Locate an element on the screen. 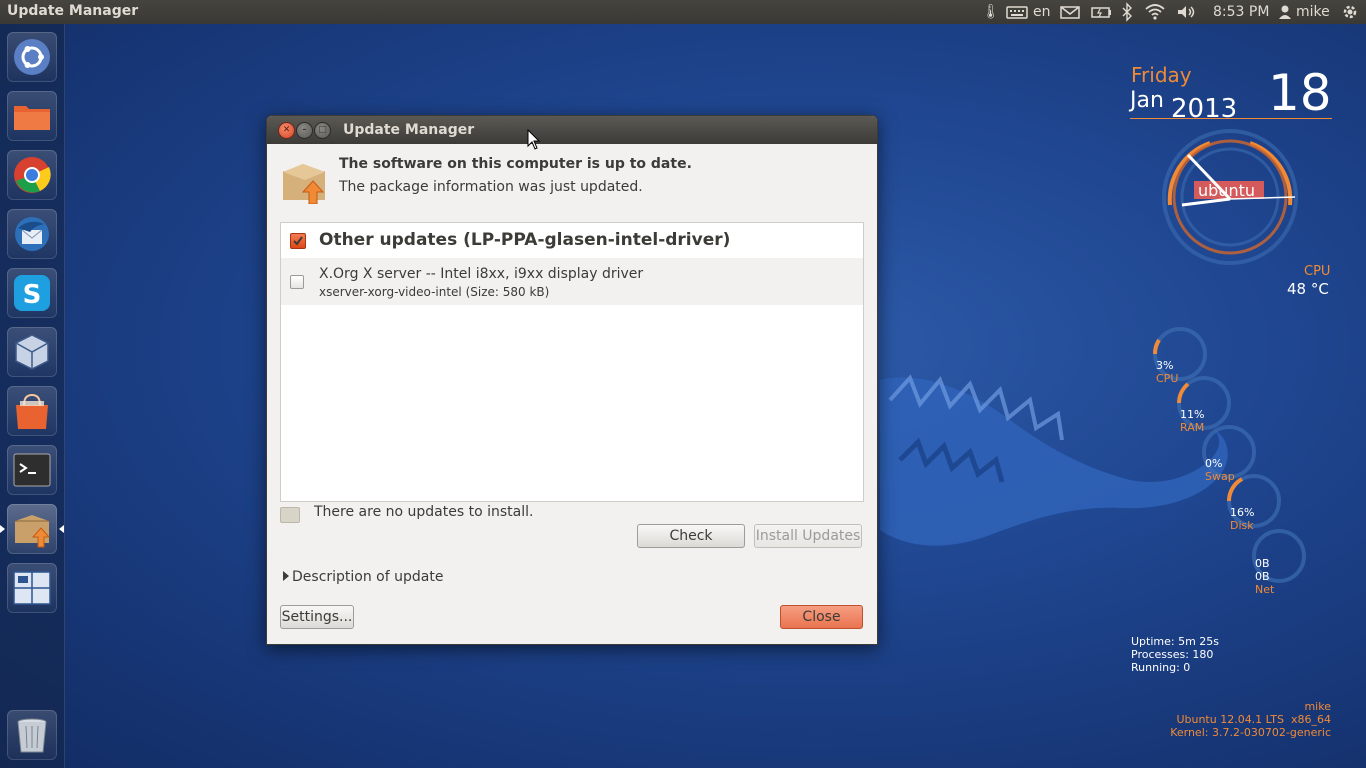 Image resolution: width=1366 pixels, height=768 pixels. folder-icon is located at coordinates (32, 118).